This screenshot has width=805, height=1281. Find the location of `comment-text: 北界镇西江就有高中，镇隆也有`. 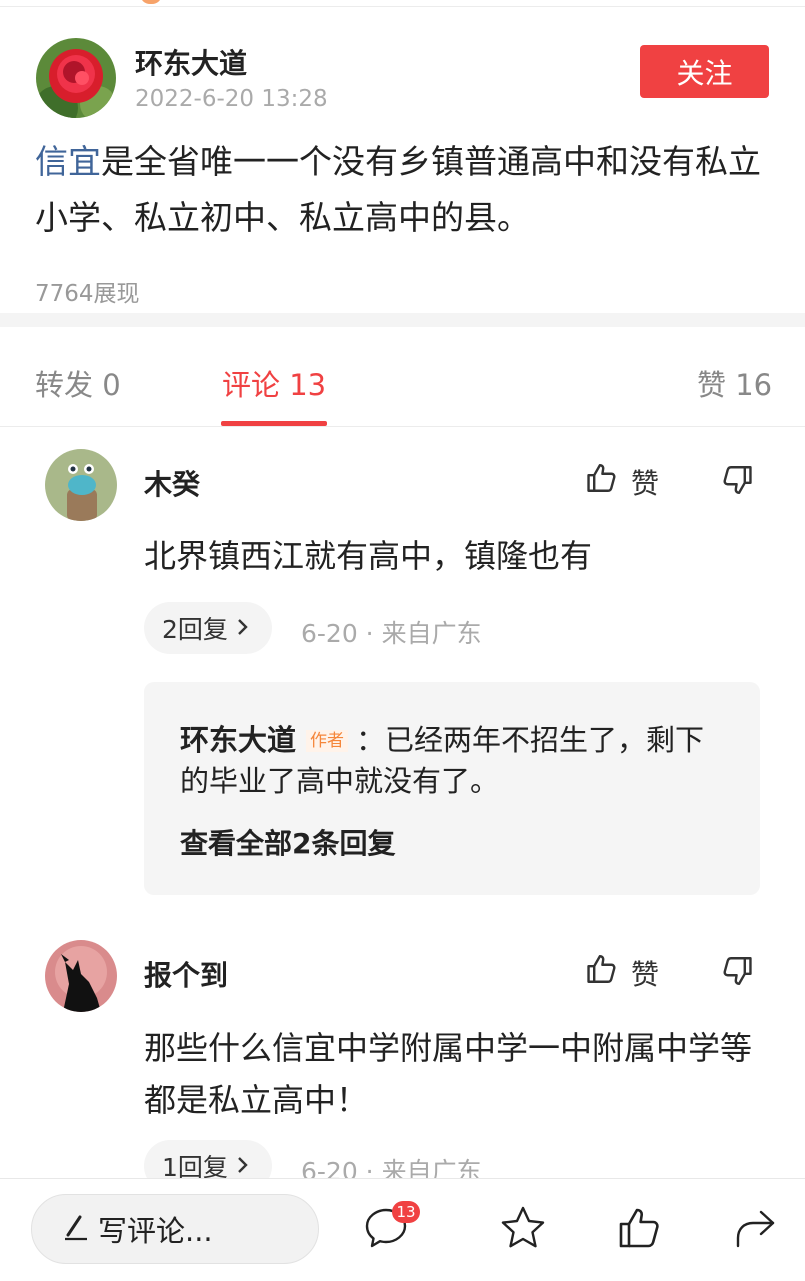

comment-text: 北界镇西江就有高中，镇隆也有 is located at coordinates (368, 556).